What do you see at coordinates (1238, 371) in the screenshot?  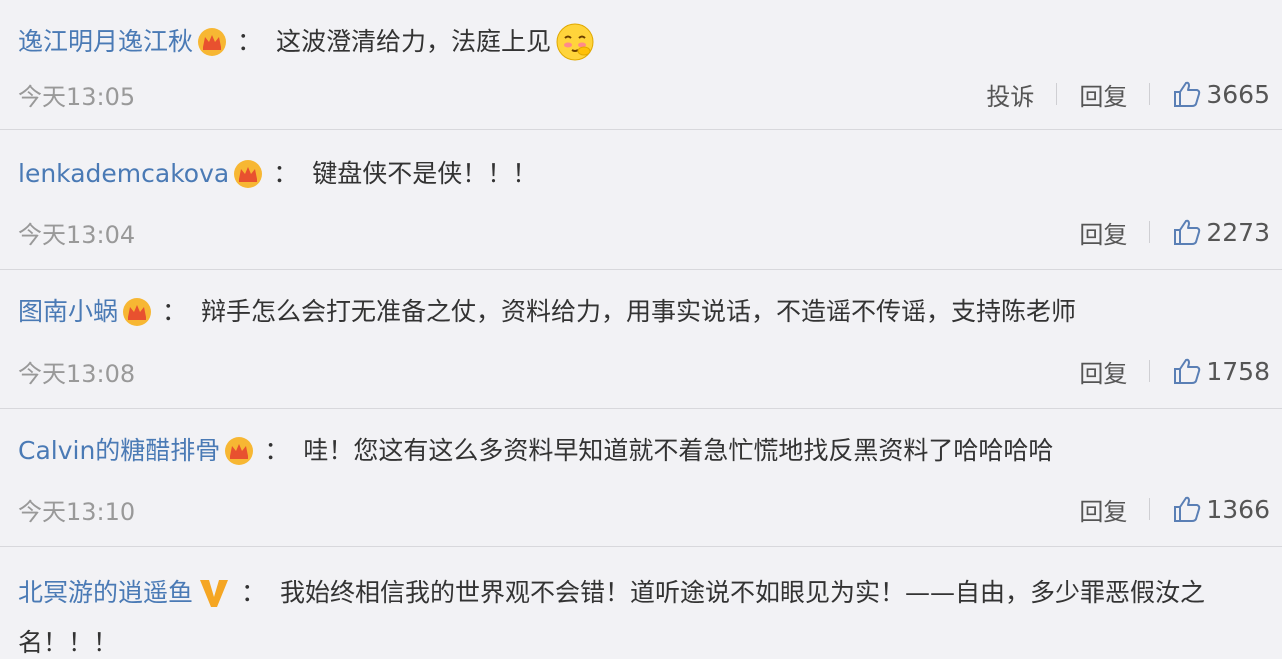 I see `like-count: 1758` at bounding box center [1238, 371].